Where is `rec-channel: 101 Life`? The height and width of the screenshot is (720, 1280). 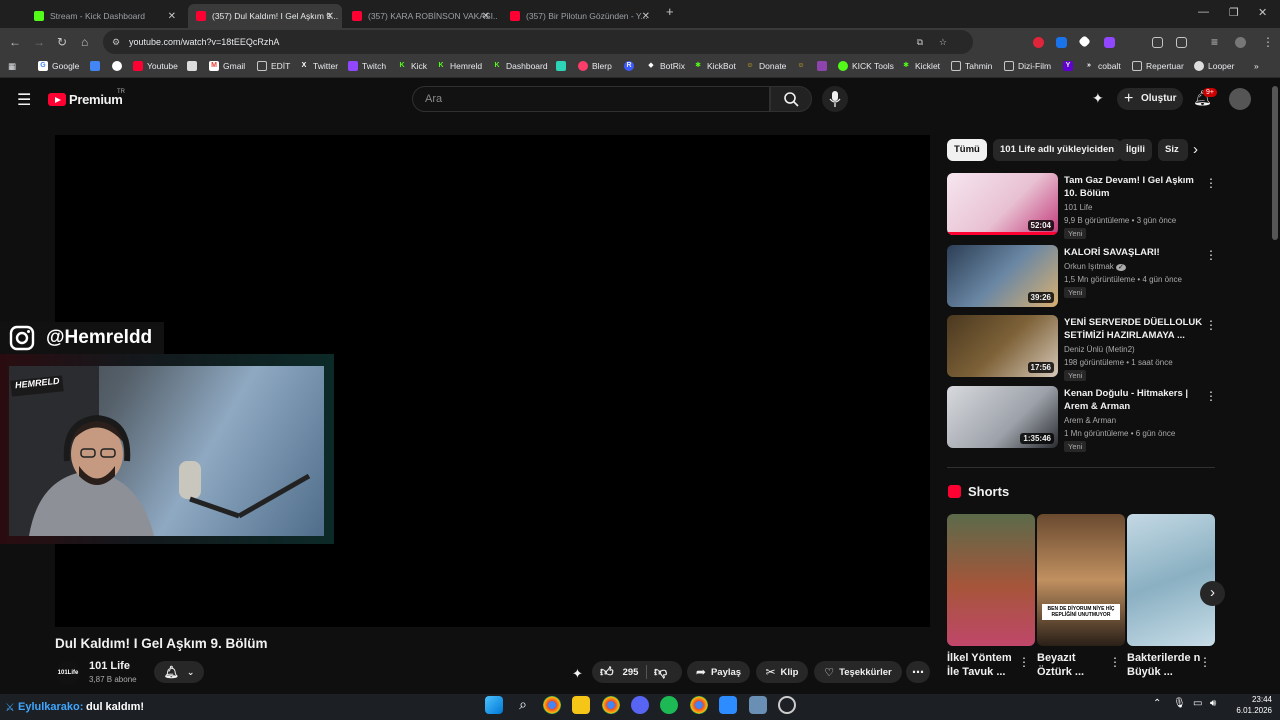 rec-channel: 101 Life is located at coordinates (1078, 207).